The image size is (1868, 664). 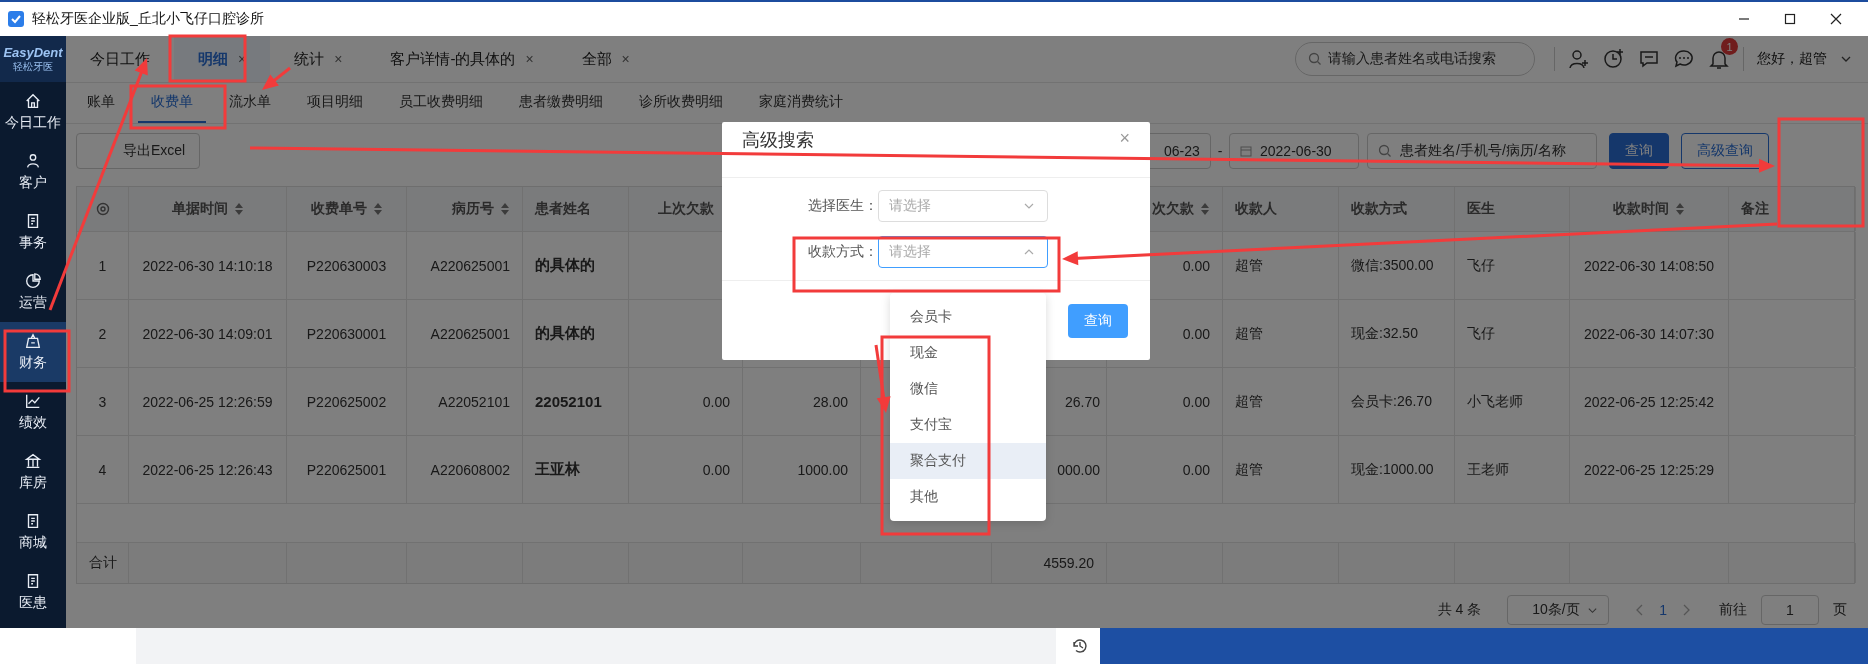 What do you see at coordinates (33, 172) in the screenshot?
I see `sidebar-item: 客户` at bounding box center [33, 172].